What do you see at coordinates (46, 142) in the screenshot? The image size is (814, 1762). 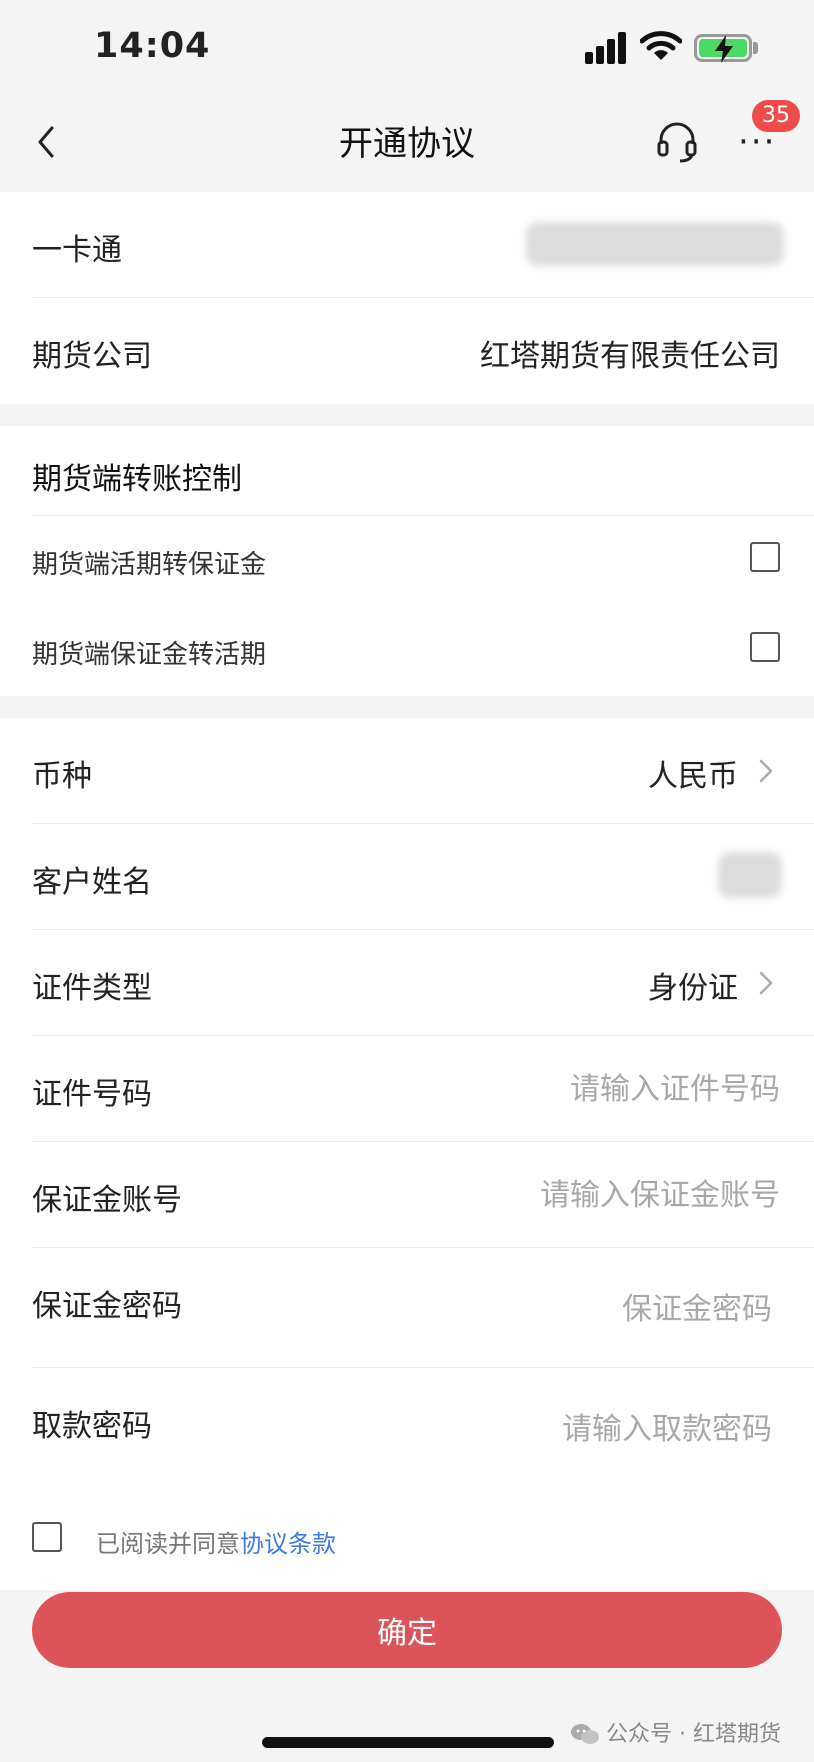 I see `chevron-left-icon` at bounding box center [46, 142].